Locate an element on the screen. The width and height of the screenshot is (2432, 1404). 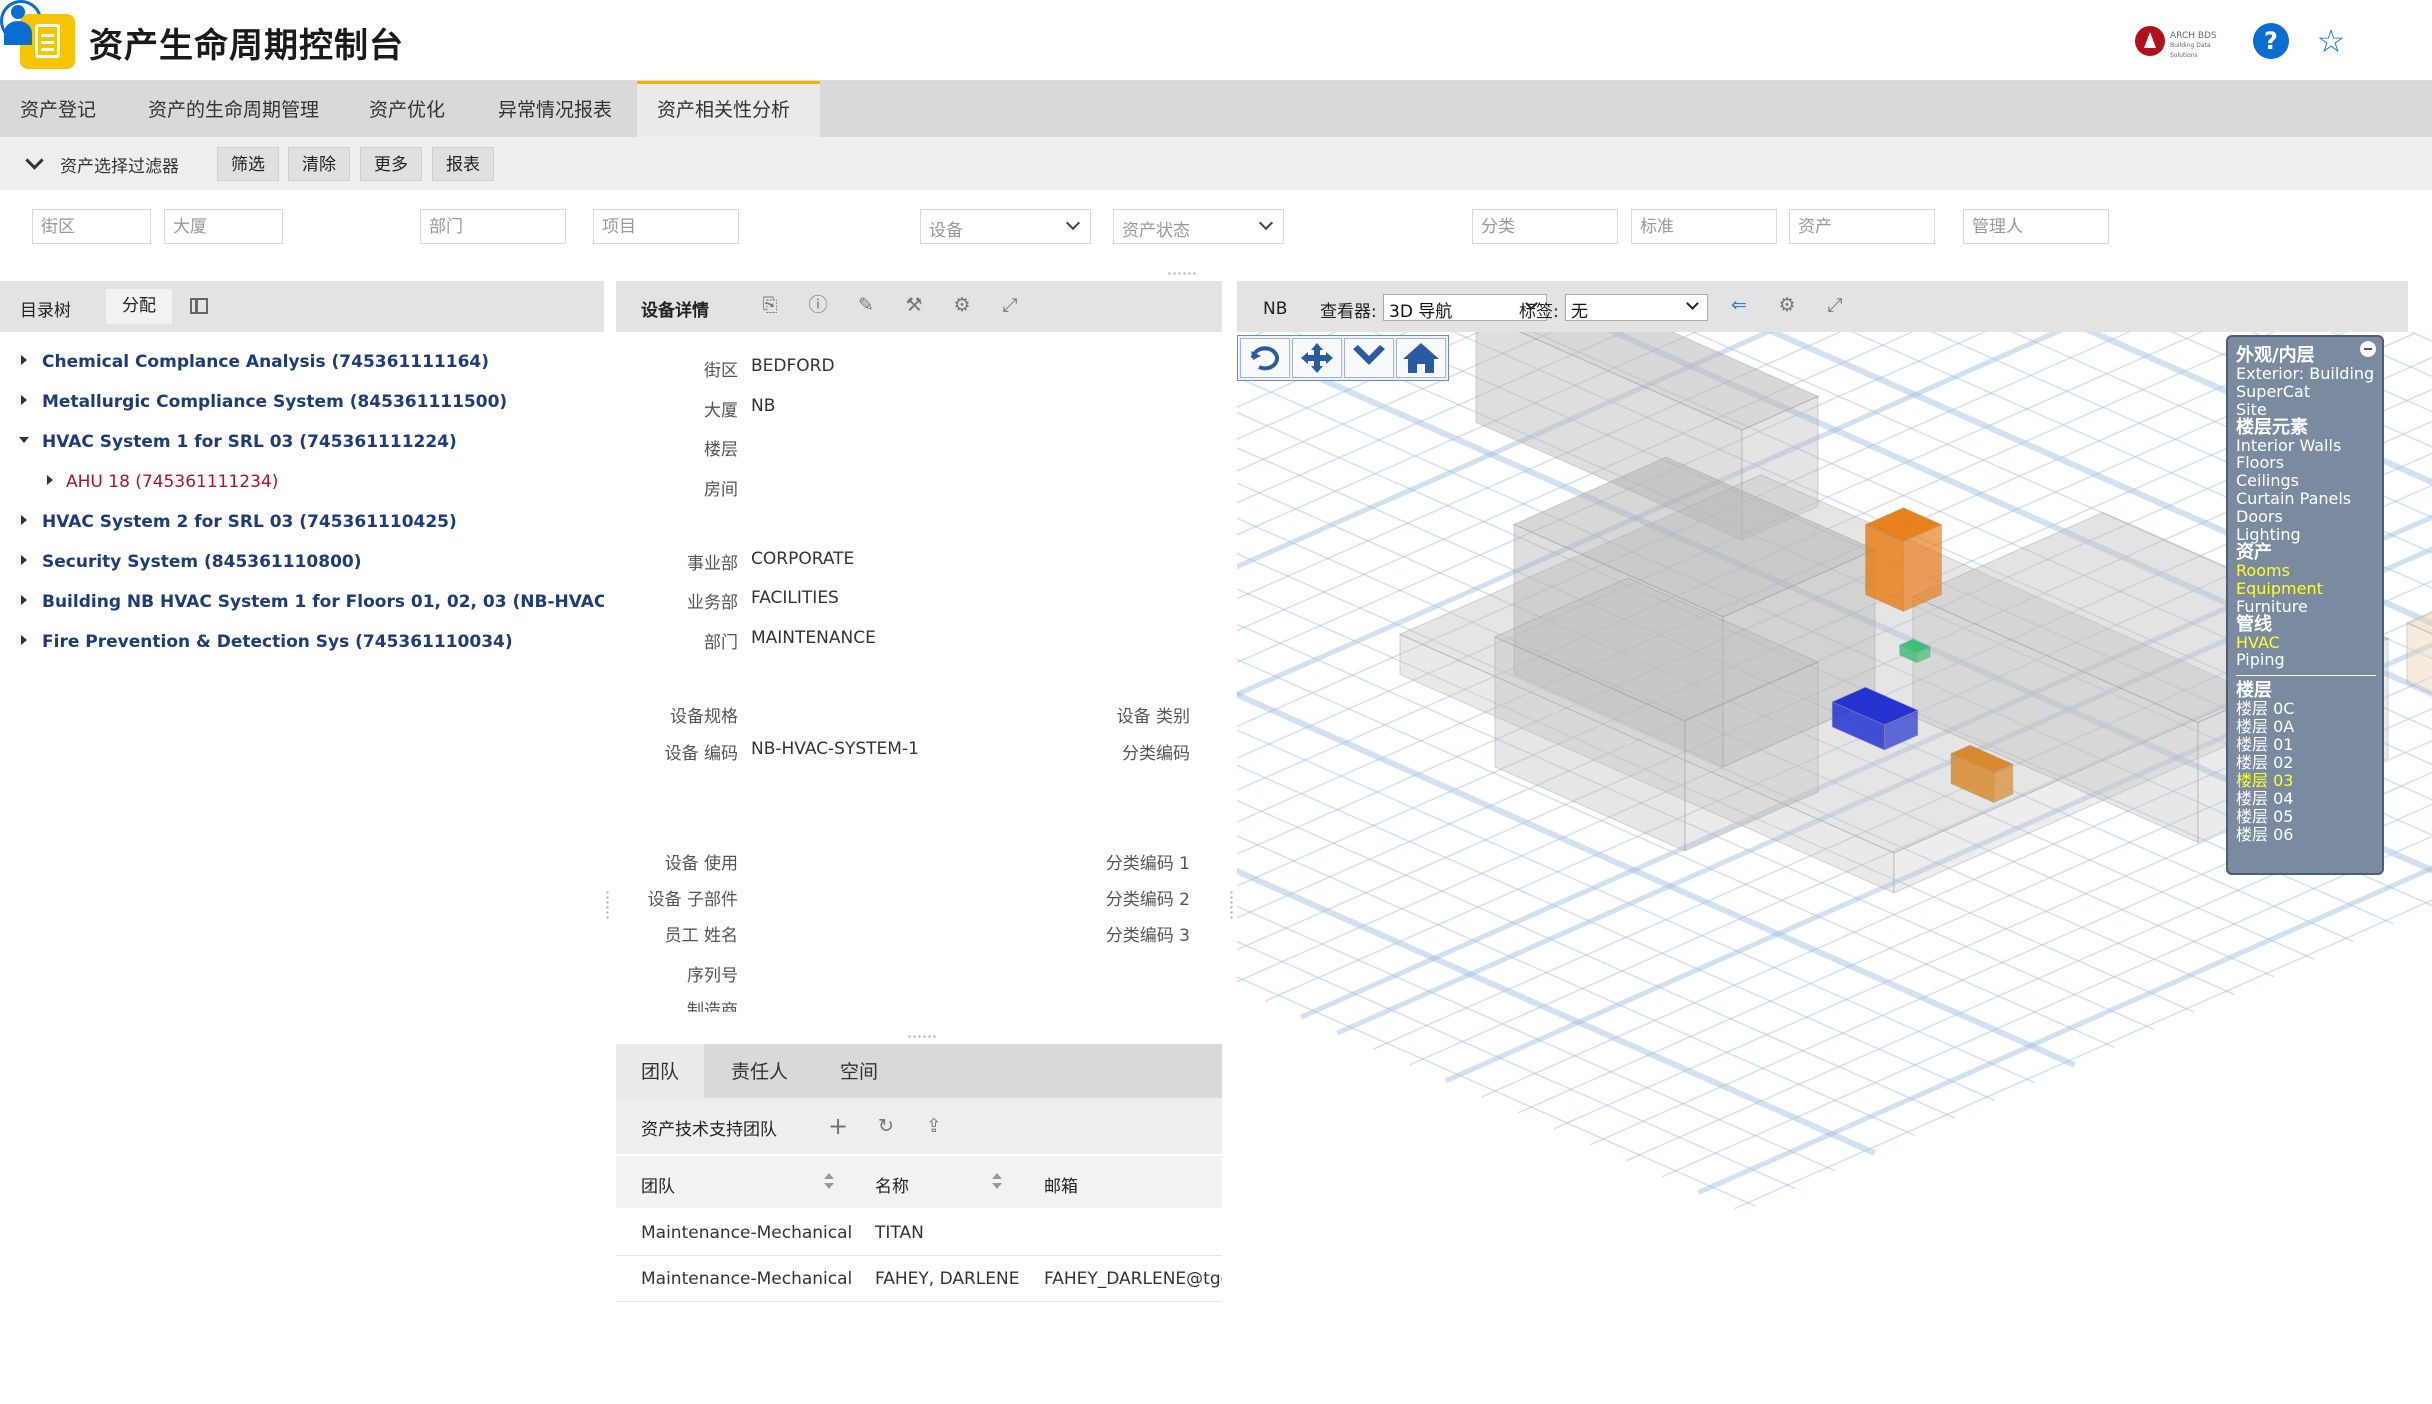
equipment-ahu is located at coordinates (1903, 560).